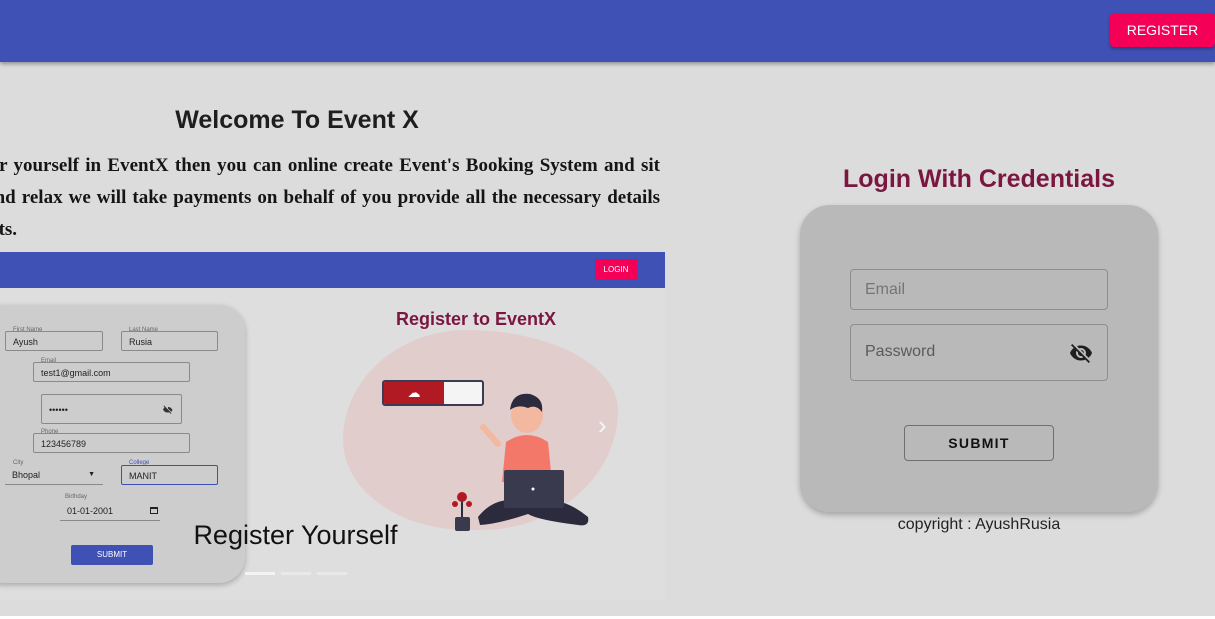 The image size is (1215, 619). I want to click on slide-city-select: Bhopal ▼, so click(54, 475).